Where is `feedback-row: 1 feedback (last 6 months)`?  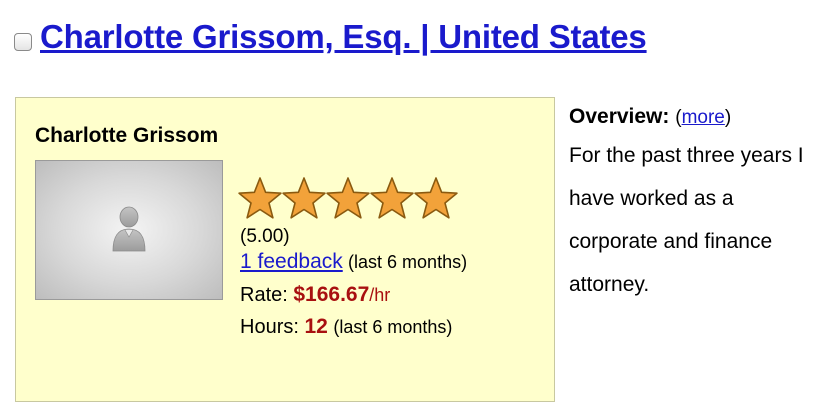 feedback-row: 1 feedback (last 6 months) is located at coordinates (353, 262).